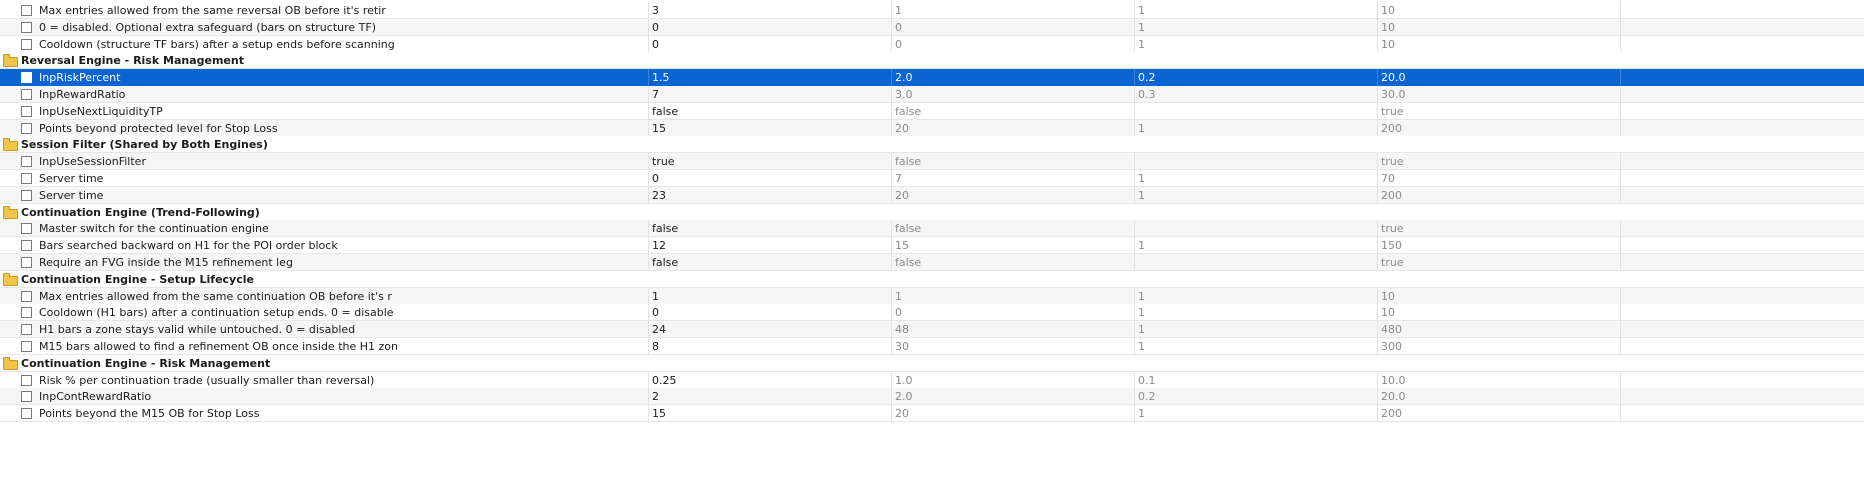 The height and width of the screenshot is (504, 1864). Describe the element at coordinates (1498, 346) in the screenshot. I see `stop-cell: 300` at that location.